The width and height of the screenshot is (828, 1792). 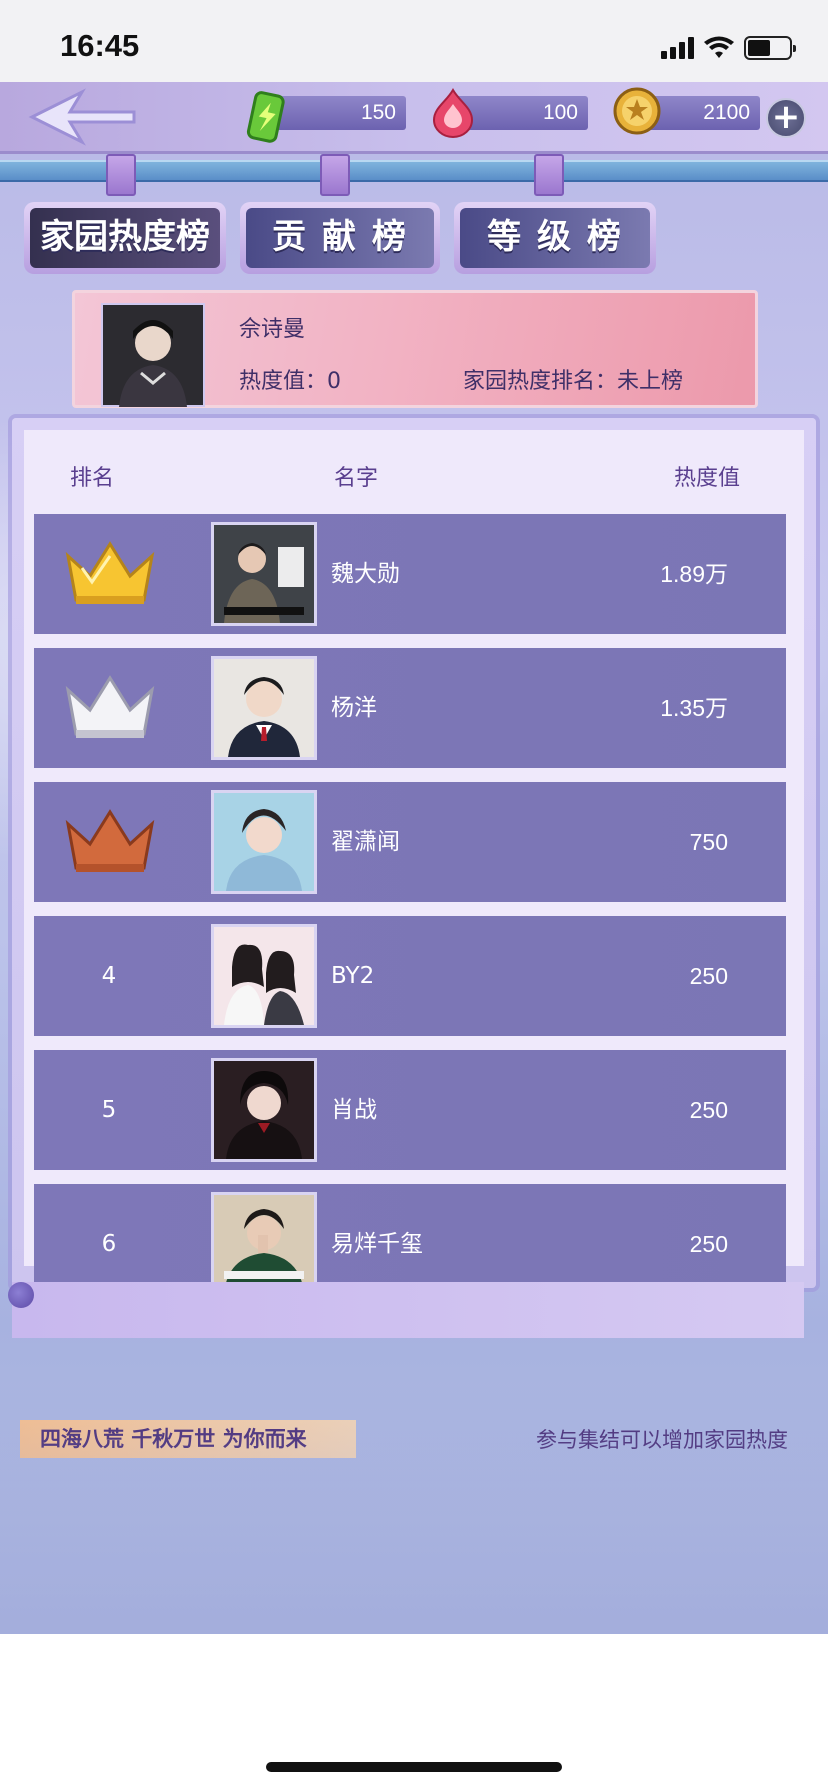 I want to click on wifi-icon, so click(x=719, y=47).